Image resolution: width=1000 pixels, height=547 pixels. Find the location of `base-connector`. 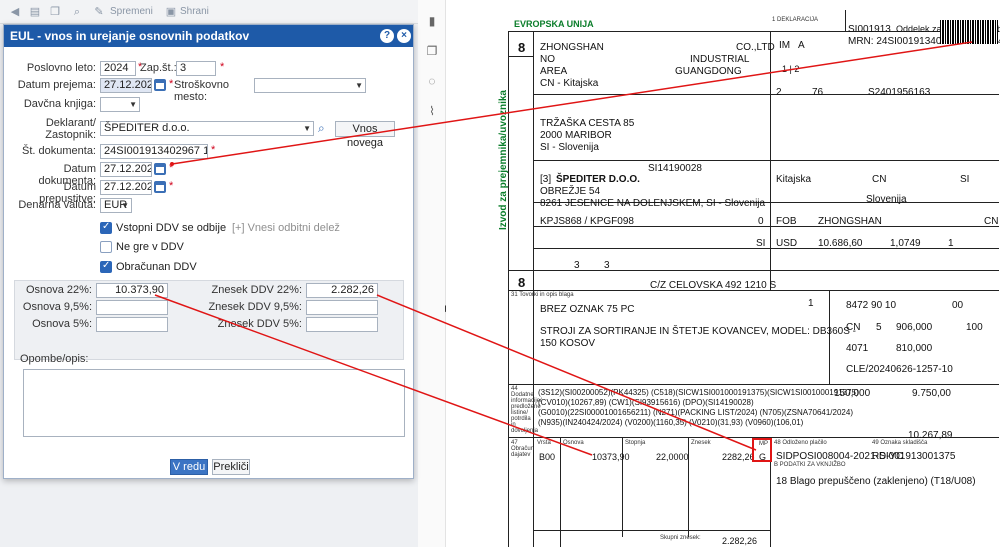

base-connector is located at coordinates (373, 375).